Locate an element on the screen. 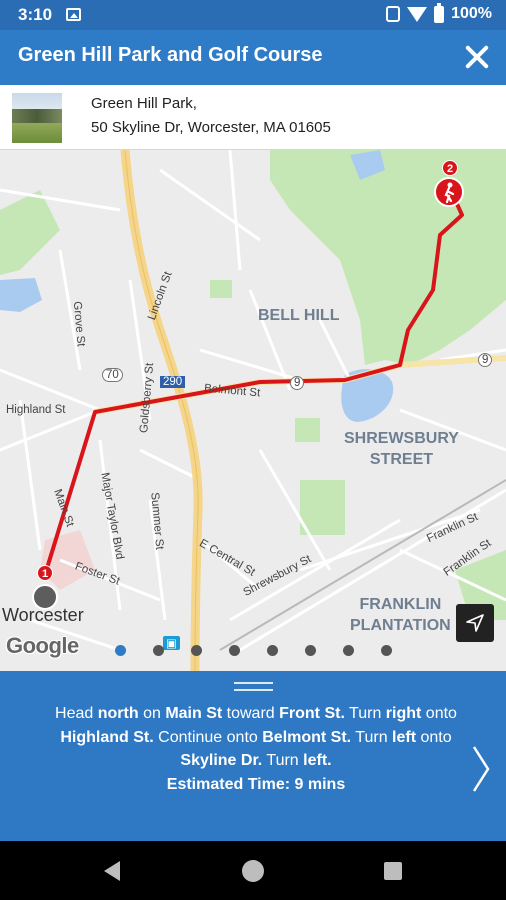 Image resolution: width=506 pixels, height=900 pixels. home-icon is located at coordinates (253, 871).